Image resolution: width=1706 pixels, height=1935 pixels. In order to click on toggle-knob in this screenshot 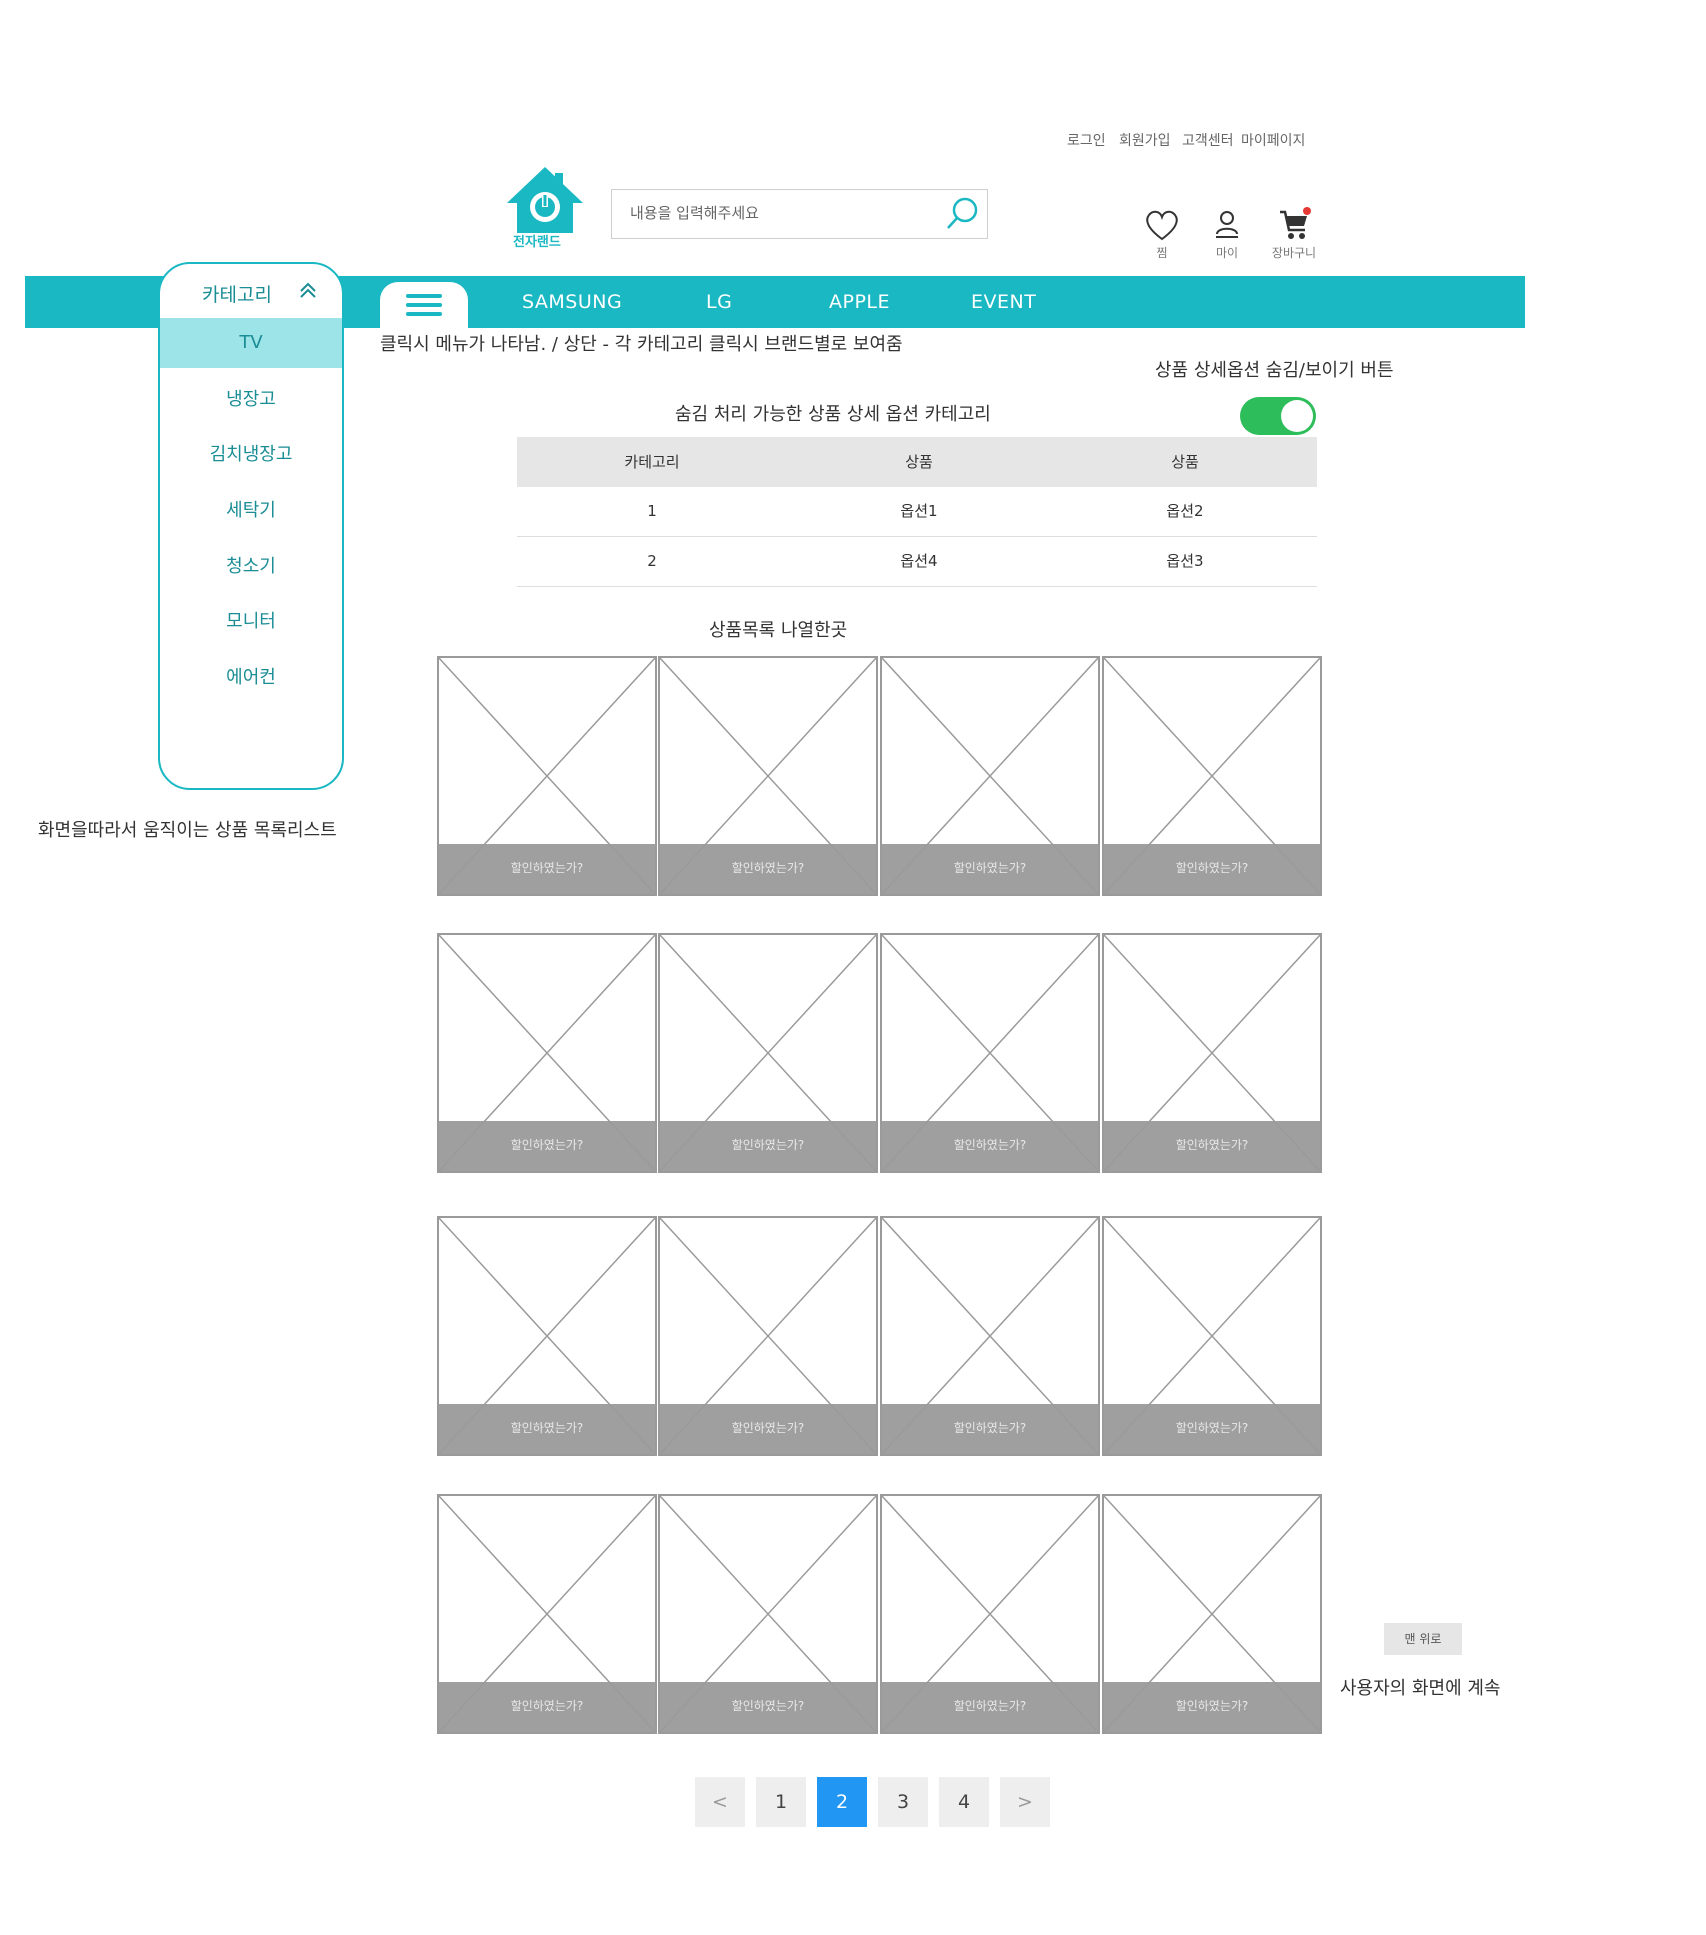, I will do `click(1297, 416)`.